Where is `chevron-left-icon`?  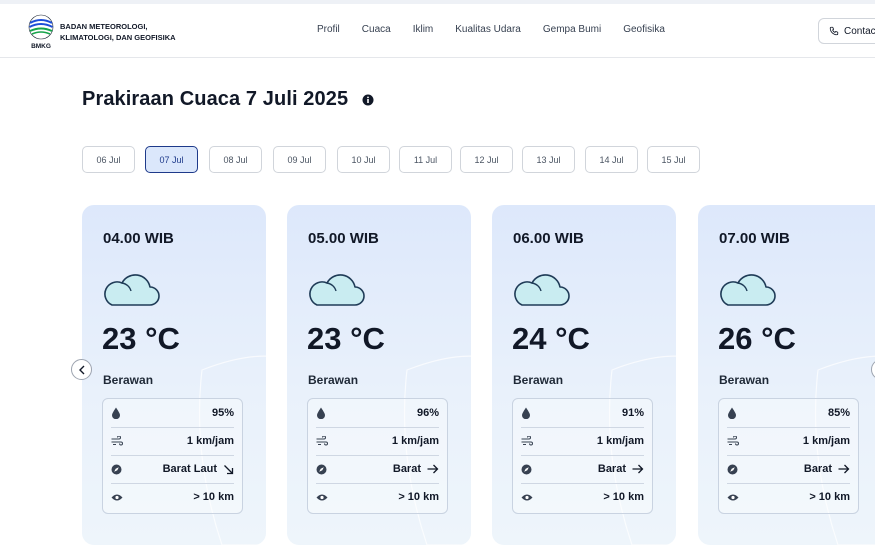
chevron-left-icon is located at coordinates (81, 369).